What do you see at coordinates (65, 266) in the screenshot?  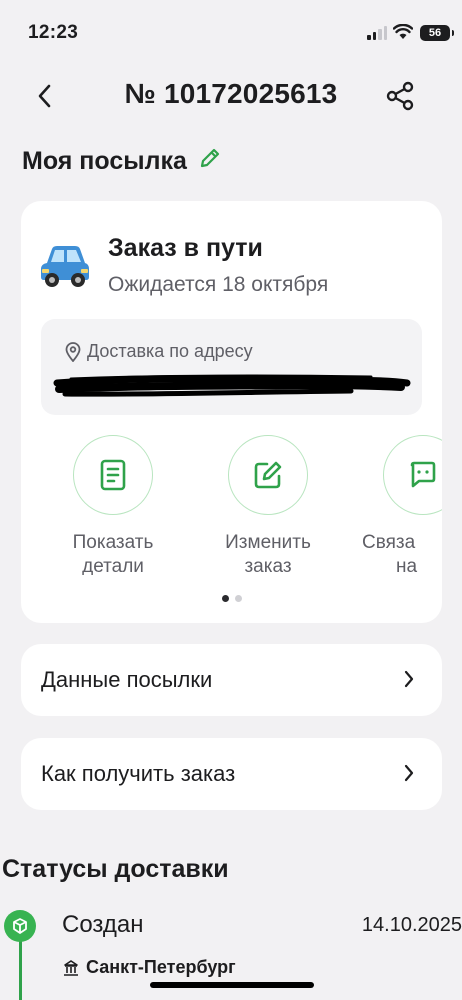 I see `car-icon` at bounding box center [65, 266].